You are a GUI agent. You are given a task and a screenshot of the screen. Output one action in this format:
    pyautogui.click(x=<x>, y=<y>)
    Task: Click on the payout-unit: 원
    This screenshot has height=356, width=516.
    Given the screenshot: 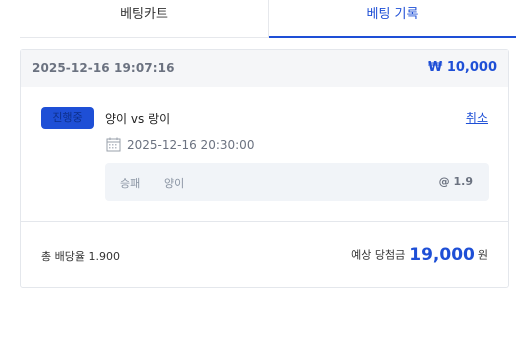 What is the action you would take?
    pyautogui.click(x=482, y=255)
    